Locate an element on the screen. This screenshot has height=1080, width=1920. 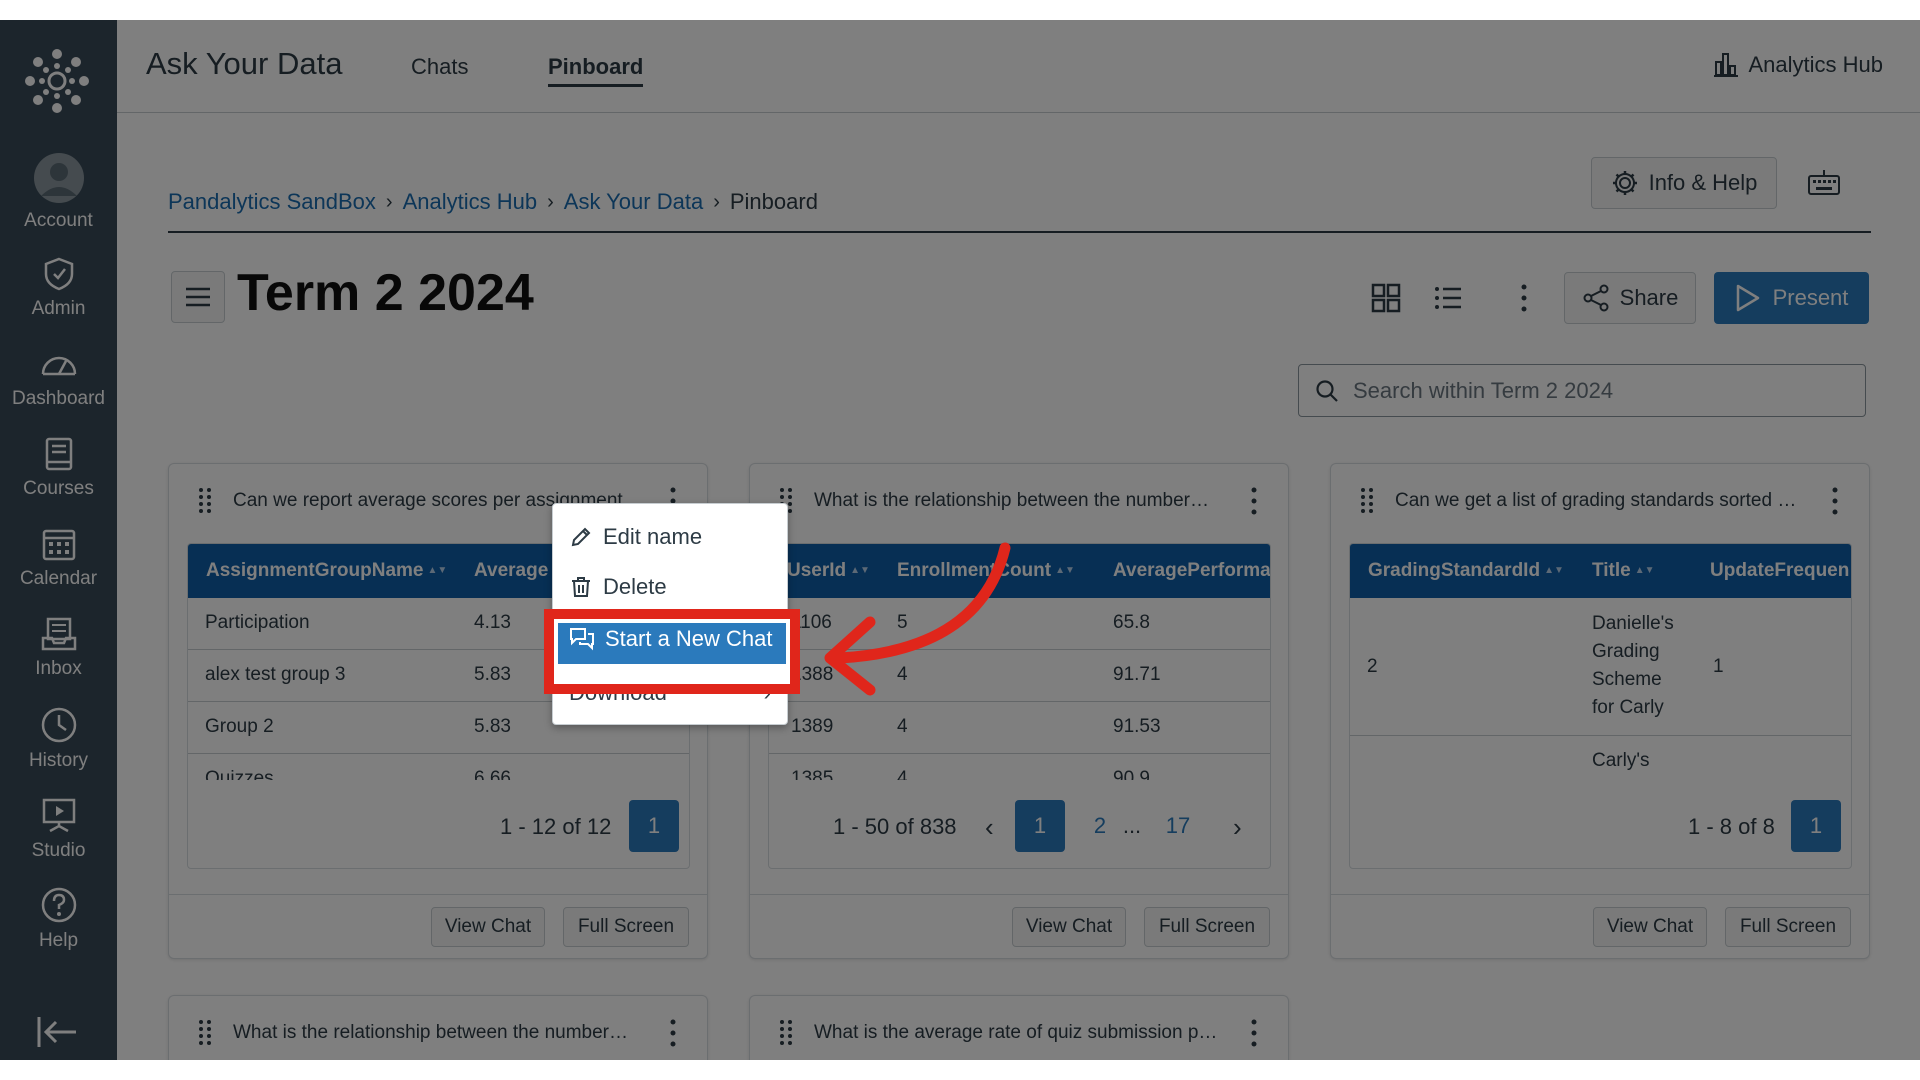
search-icon is located at coordinates (1327, 390).